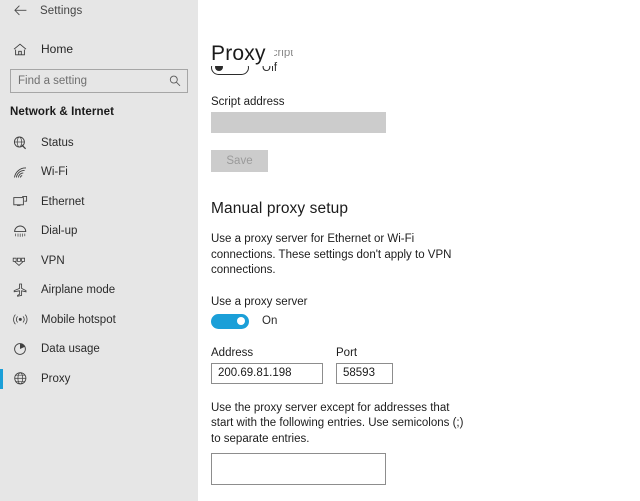  What do you see at coordinates (242, 54) in the screenshot?
I see `page-title: Proxy` at bounding box center [242, 54].